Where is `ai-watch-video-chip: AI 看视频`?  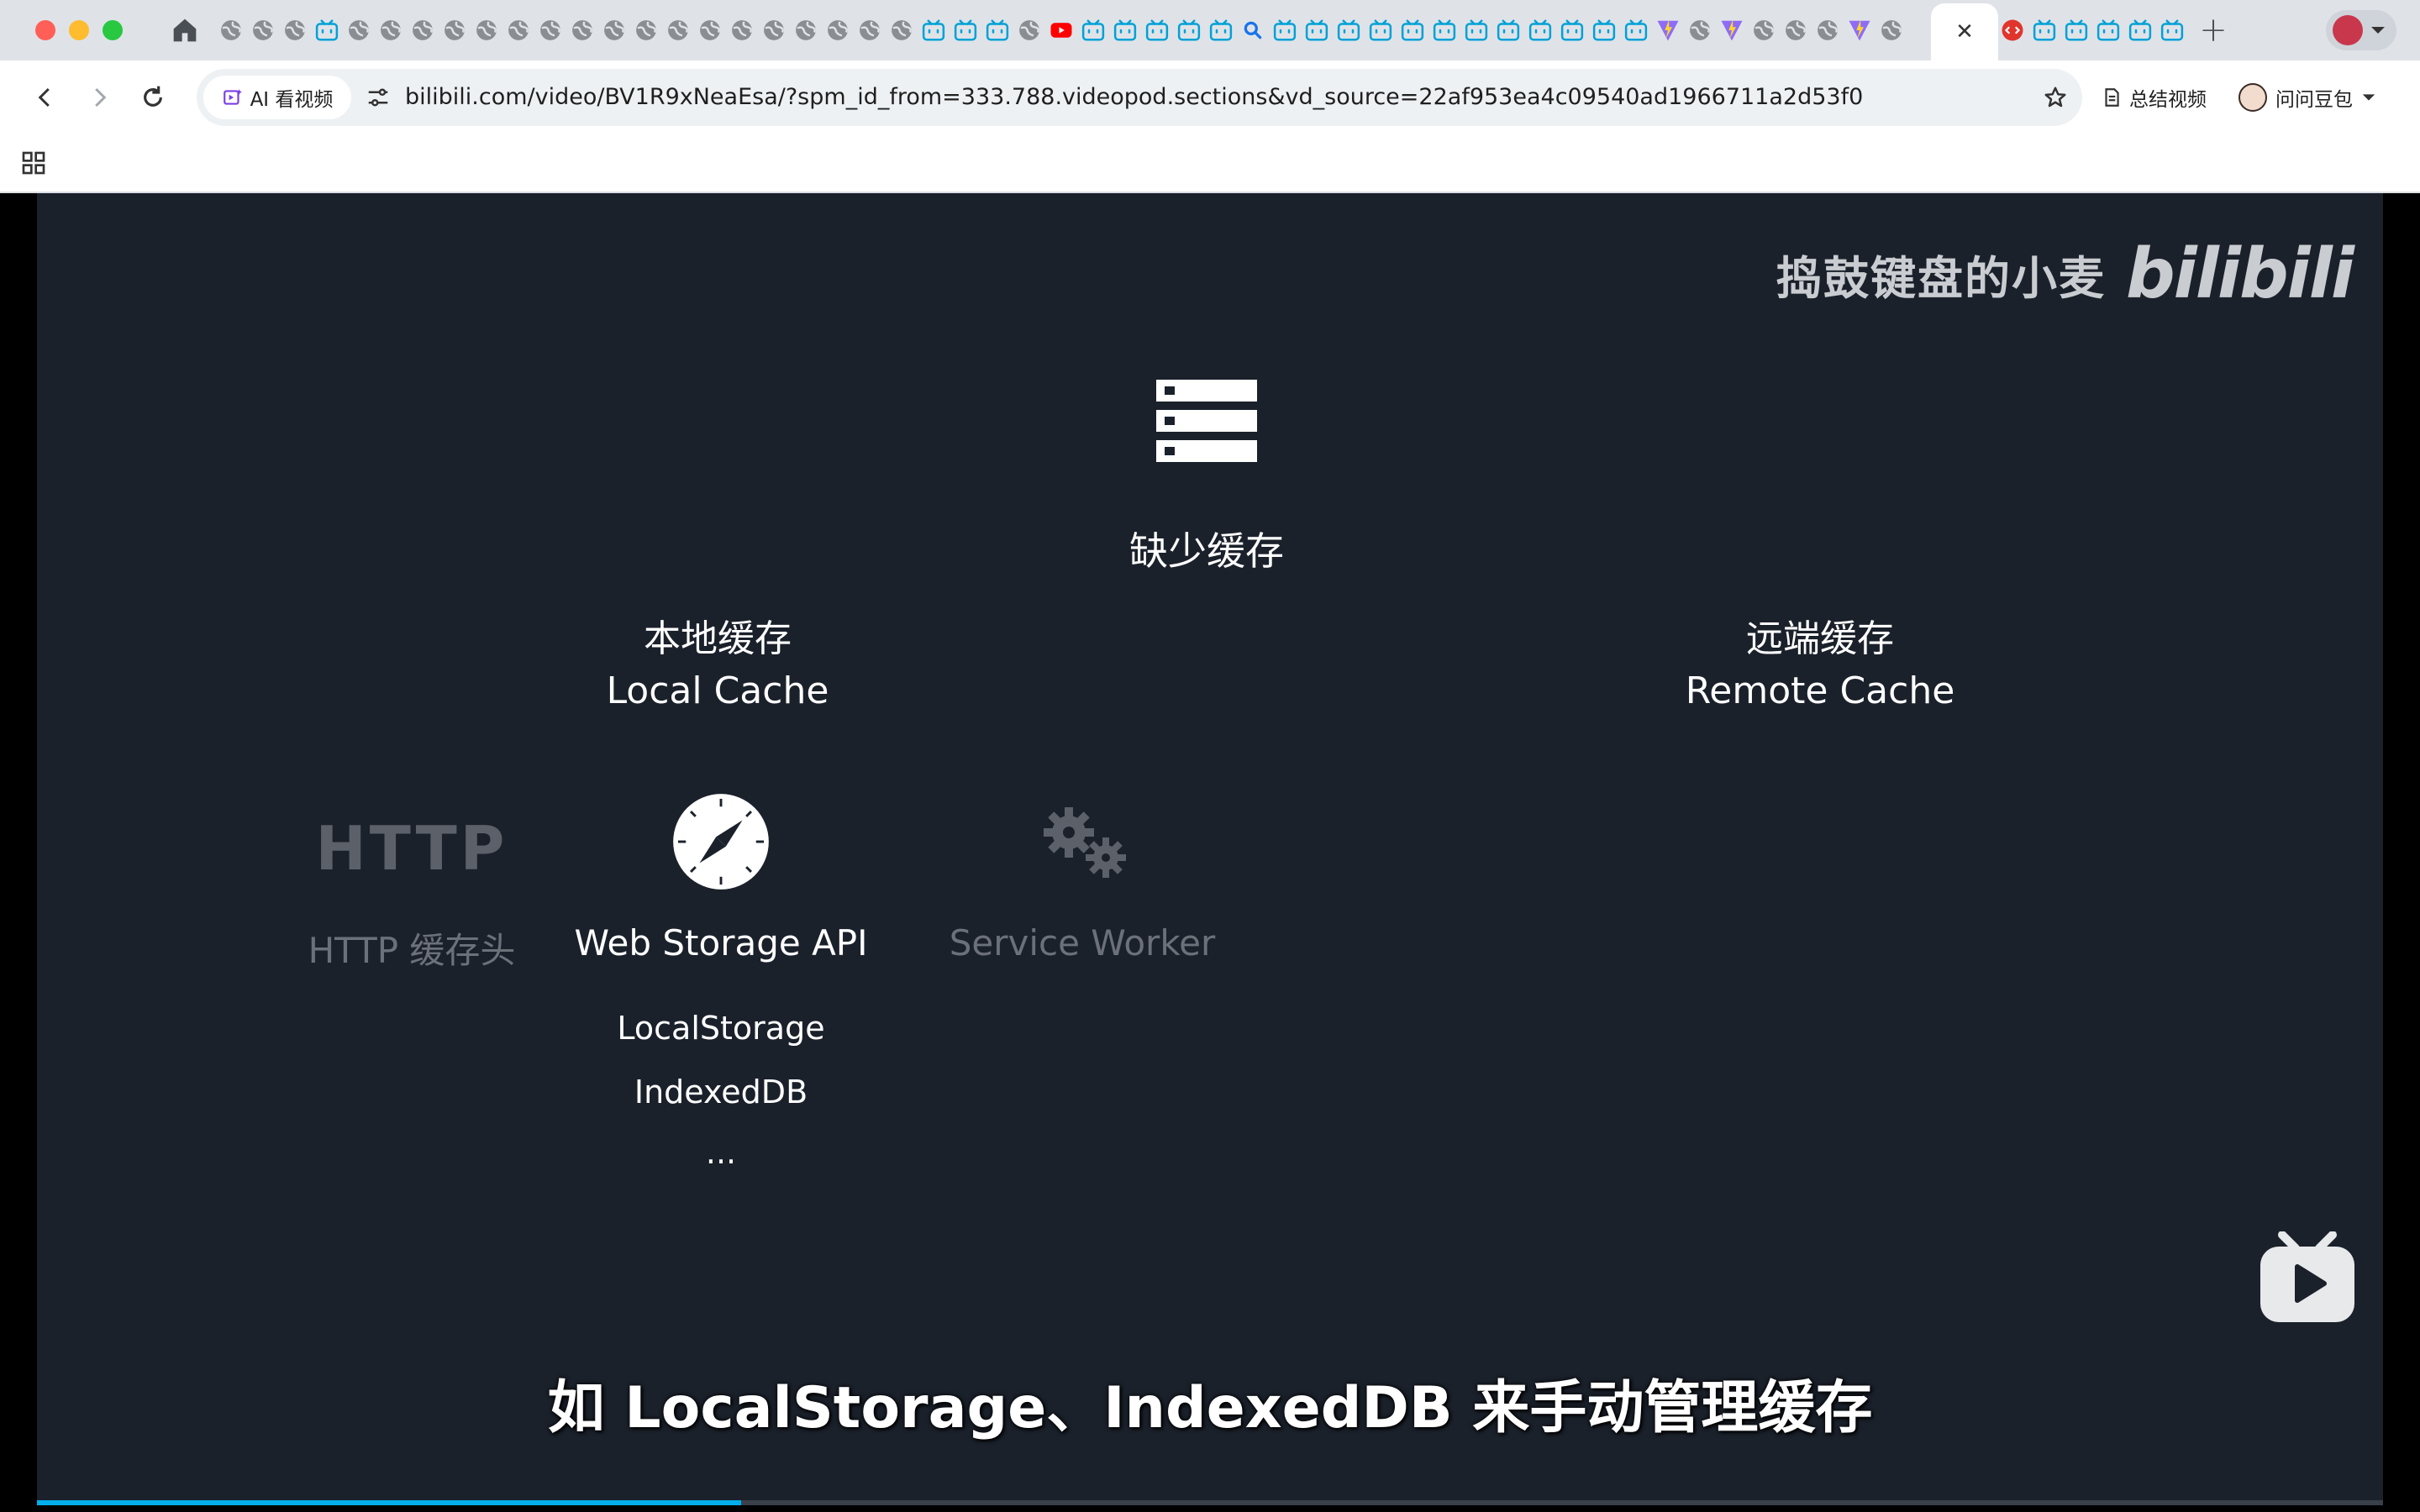
ai-watch-video-chip: AI 看视频 is located at coordinates (277, 97).